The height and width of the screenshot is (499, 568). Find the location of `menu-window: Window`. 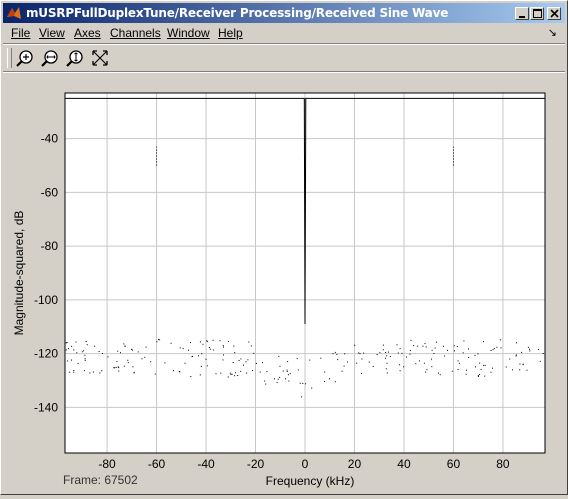

menu-window: Window is located at coordinates (188, 33).